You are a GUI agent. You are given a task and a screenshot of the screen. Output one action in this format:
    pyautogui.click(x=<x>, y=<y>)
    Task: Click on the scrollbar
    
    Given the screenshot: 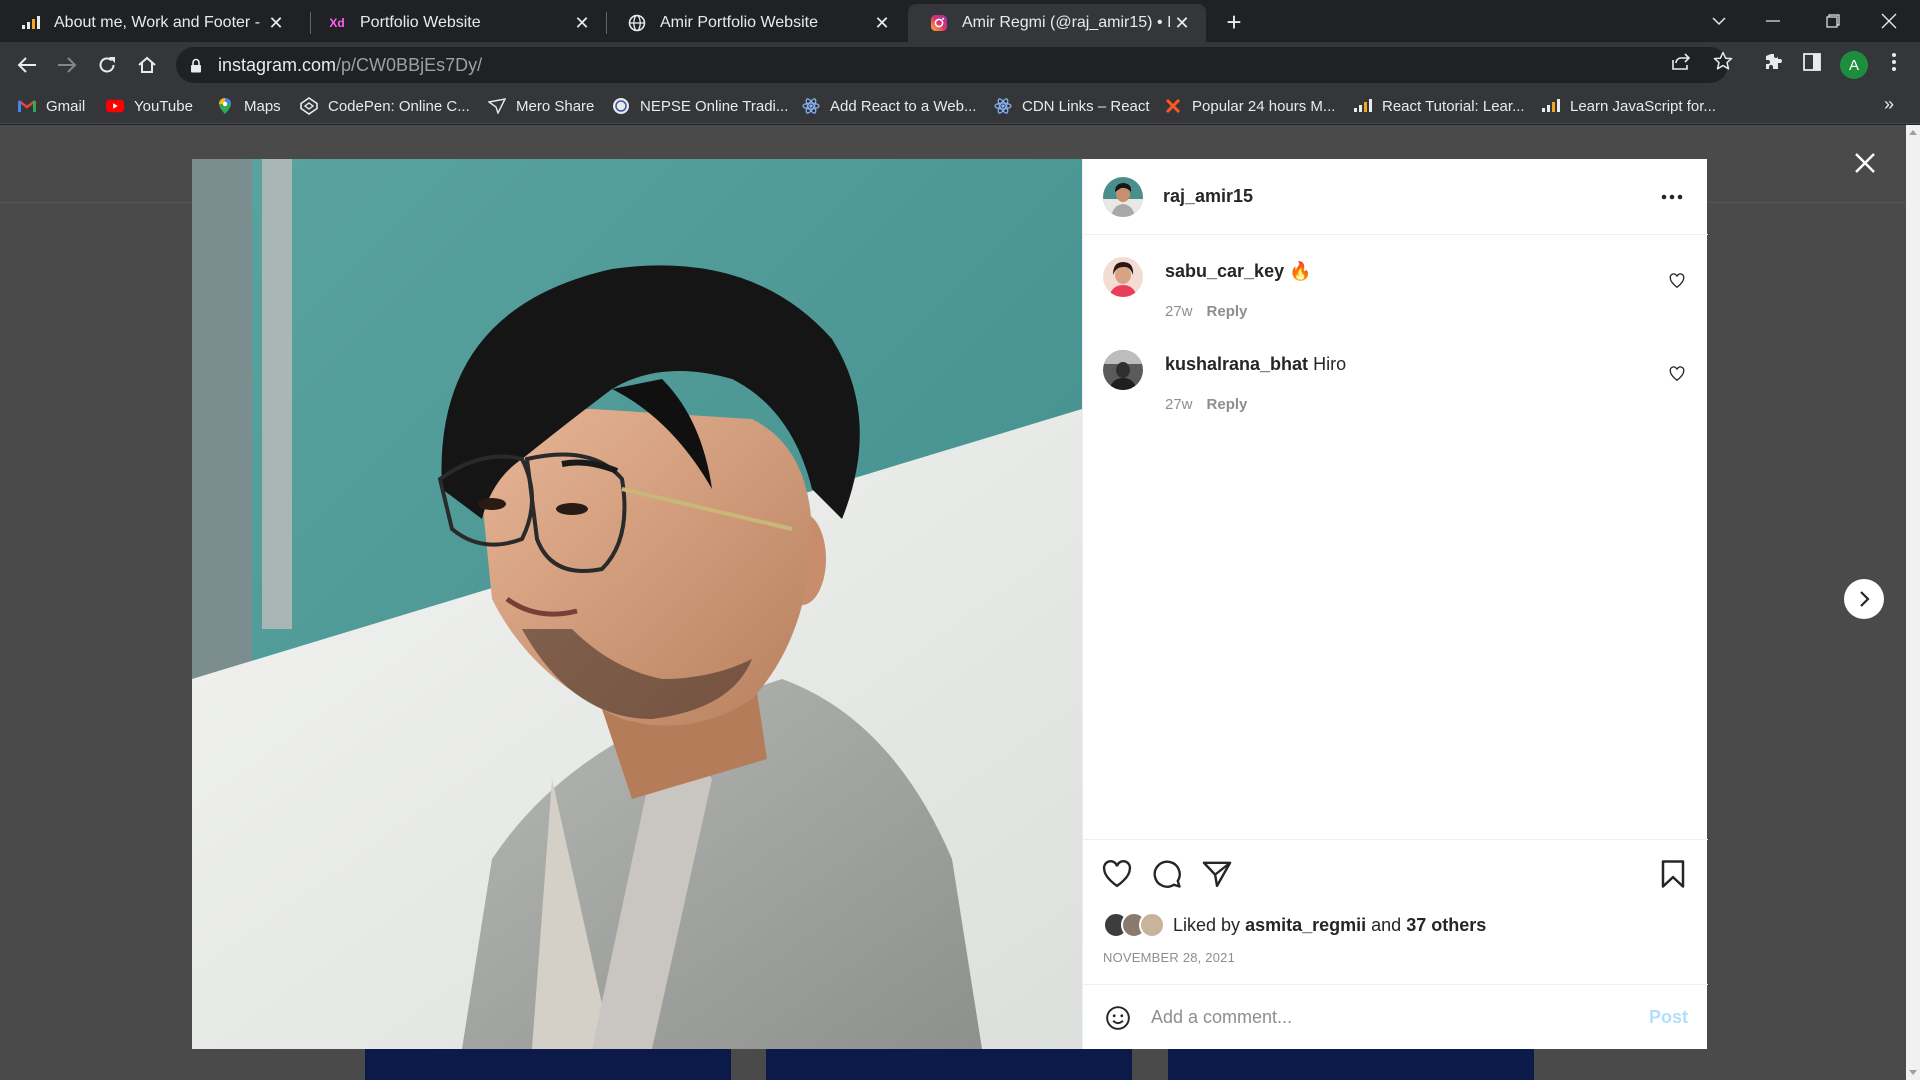 What is the action you would take?
    pyautogui.click(x=1913, y=602)
    